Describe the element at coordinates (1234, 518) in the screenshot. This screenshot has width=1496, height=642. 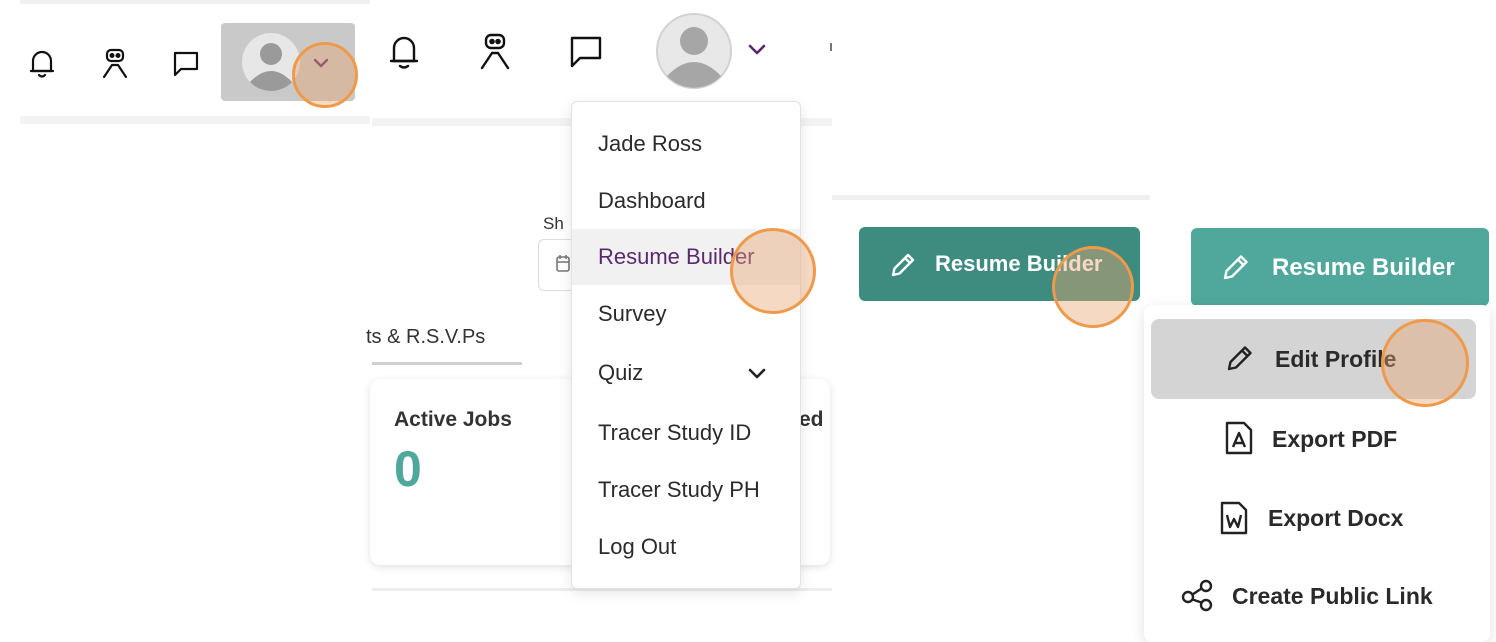
I see `word-file-icon` at that location.